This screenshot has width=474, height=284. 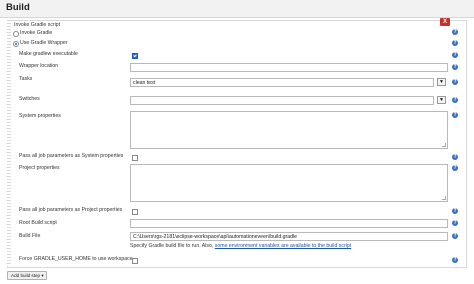 What do you see at coordinates (27, 275) in the screenshot?
I see `add-build-step-button: Add build step ▾` at bounding box center [27, 275].